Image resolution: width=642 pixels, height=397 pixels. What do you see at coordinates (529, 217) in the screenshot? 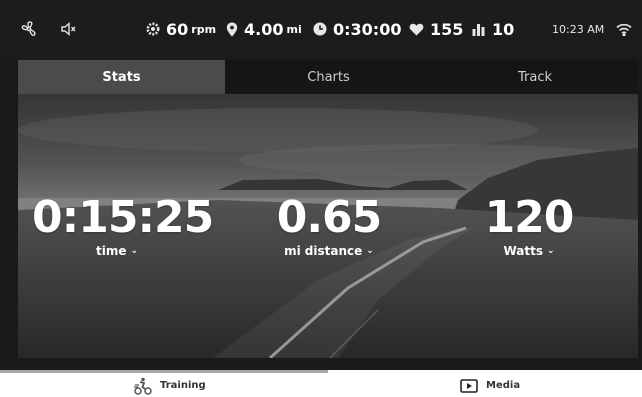
I see `watts-stat-value: 120` at bounding box center [529, 217].